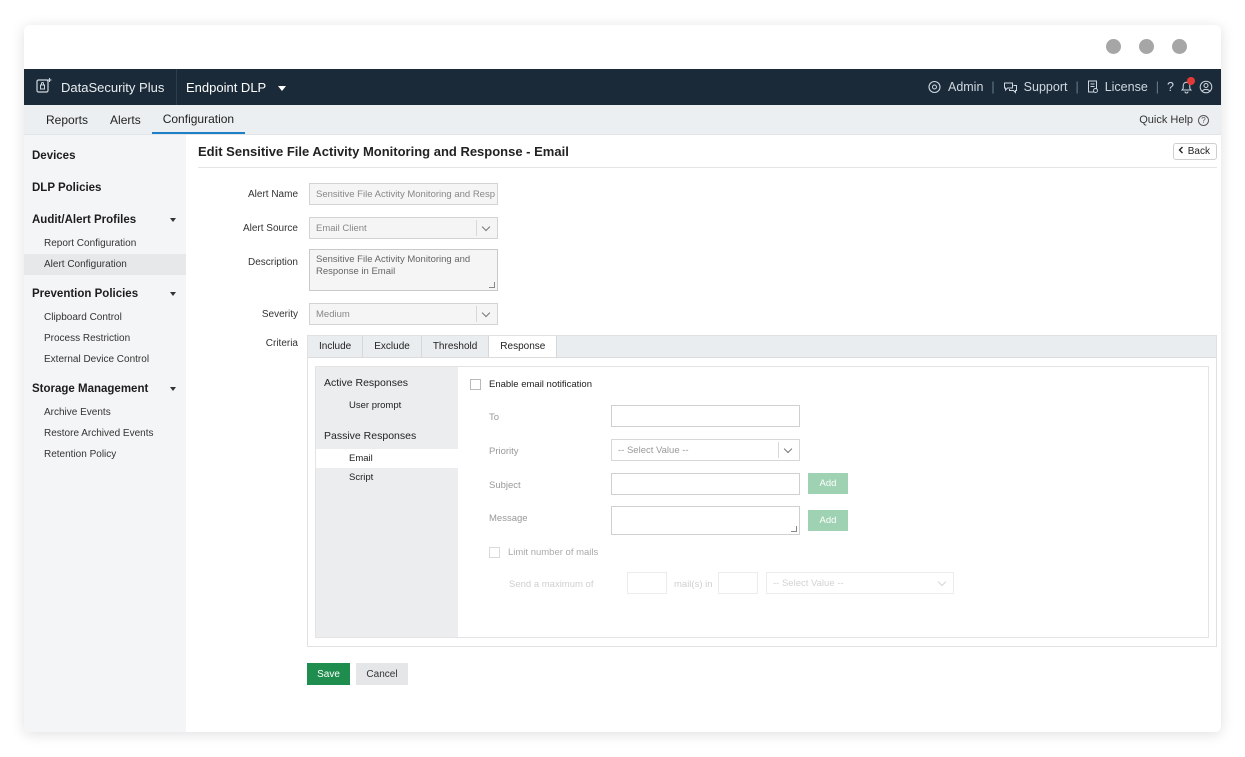 The width and height of the screenshot is (1245, 757). I want to click on criteria-label: Criteria, so click(281, 343).